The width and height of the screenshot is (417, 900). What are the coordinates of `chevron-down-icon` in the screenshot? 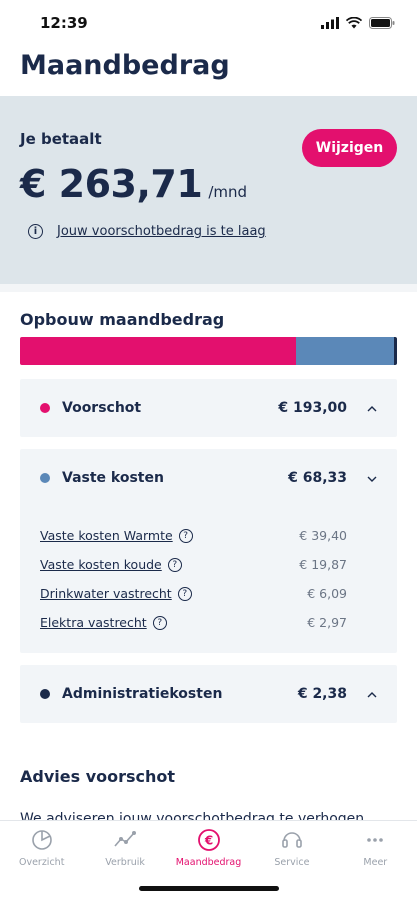 It's located at (367, 478).